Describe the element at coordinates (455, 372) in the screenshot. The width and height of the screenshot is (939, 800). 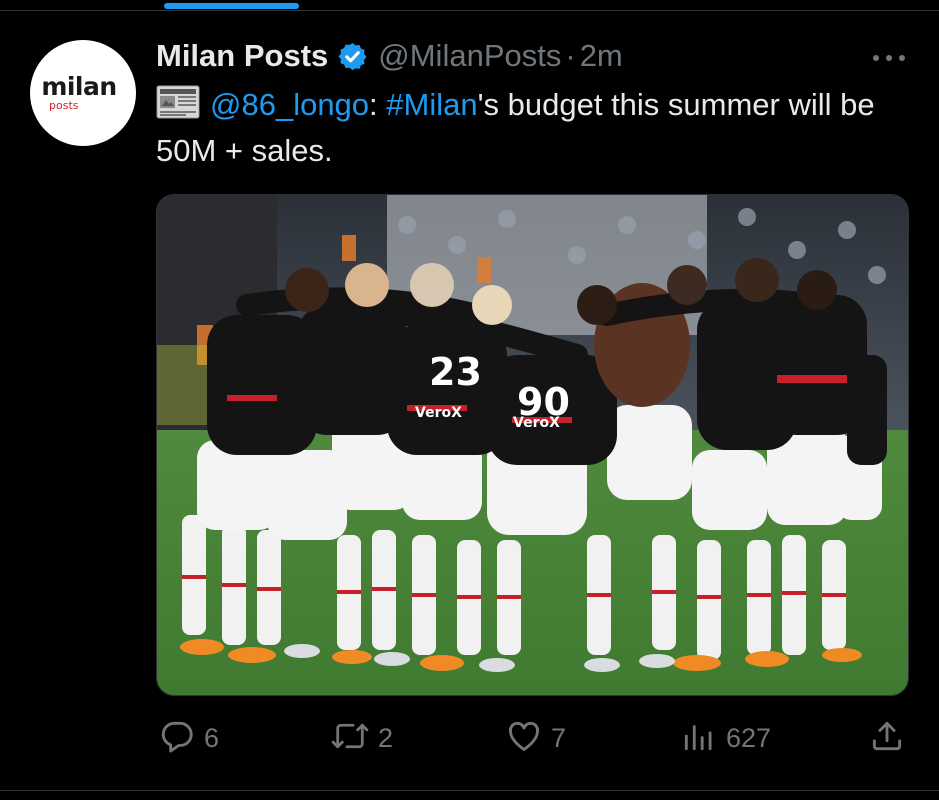
I see `jersey-number-23: 23` at that location.